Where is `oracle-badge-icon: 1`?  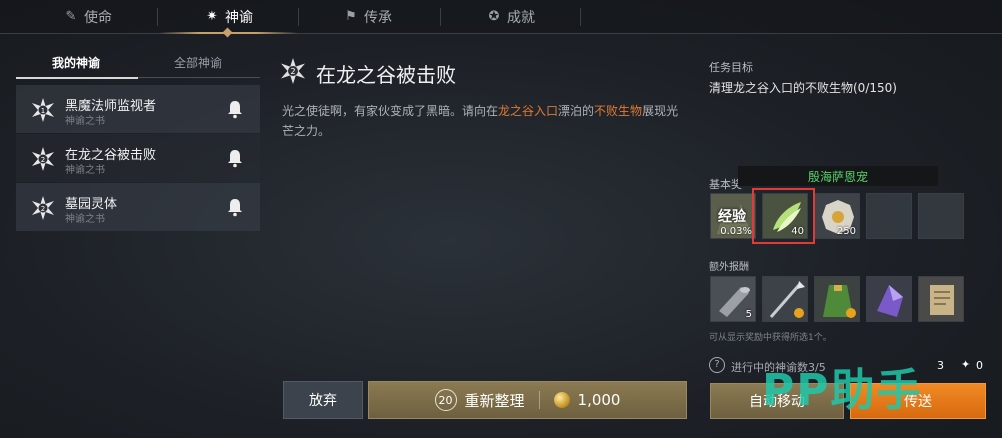
oracle-badge-icon: 1 is located at coordinates (43, 110).